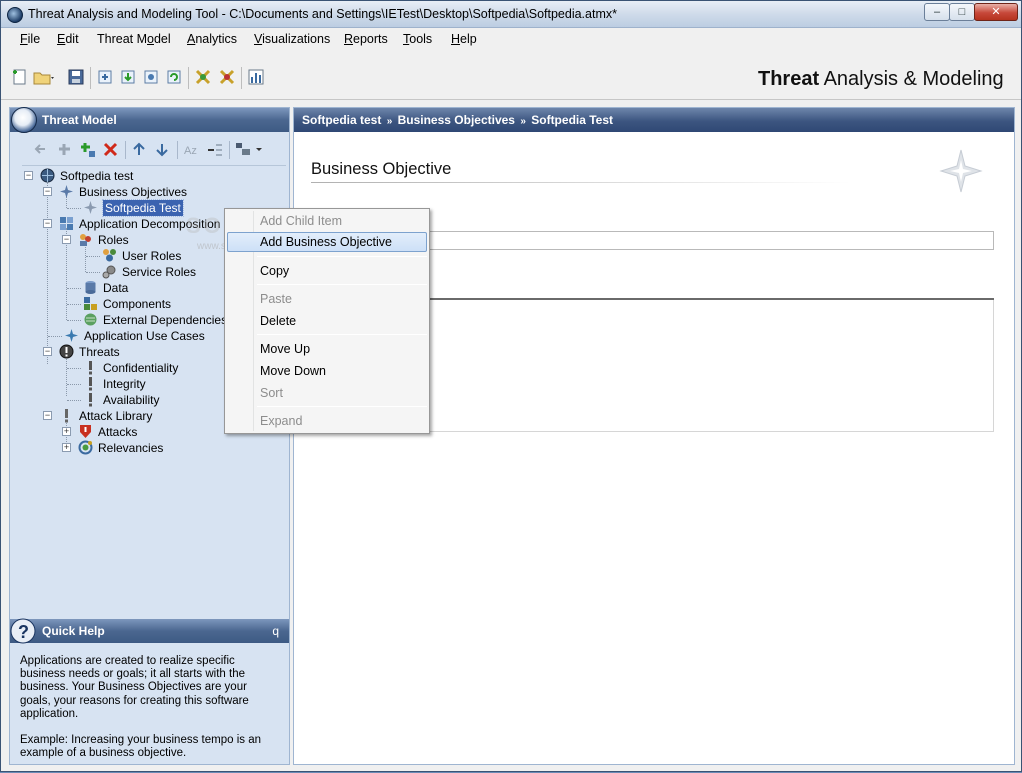  I want to click on tree-label: Business Objectives, so click(133, 192).